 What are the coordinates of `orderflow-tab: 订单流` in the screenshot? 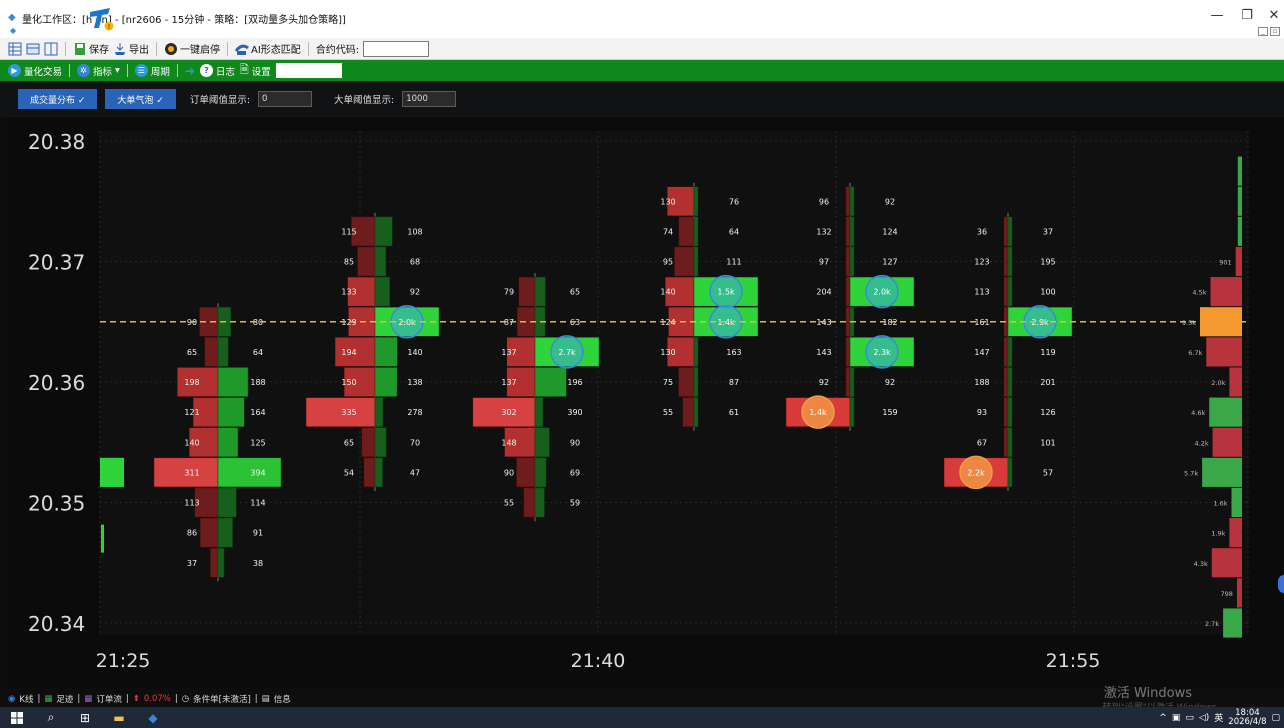 It's located at (109, 699).